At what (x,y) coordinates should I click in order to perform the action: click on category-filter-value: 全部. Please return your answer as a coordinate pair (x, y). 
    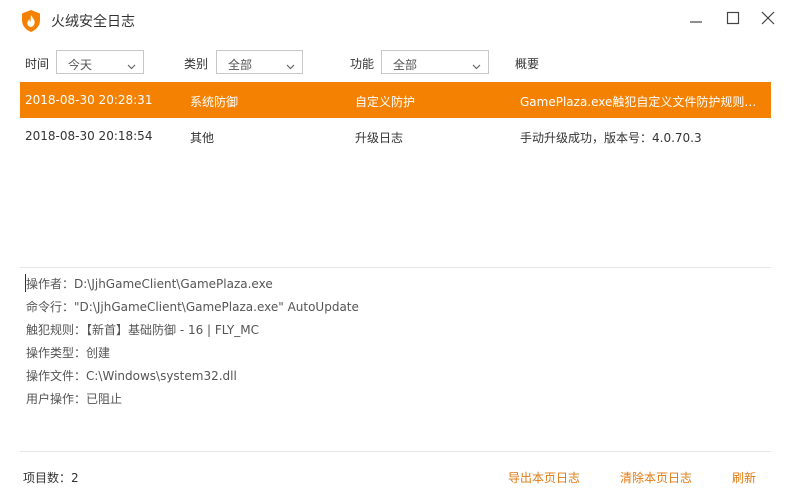
    Looking at the image, I should click on (240, 65).